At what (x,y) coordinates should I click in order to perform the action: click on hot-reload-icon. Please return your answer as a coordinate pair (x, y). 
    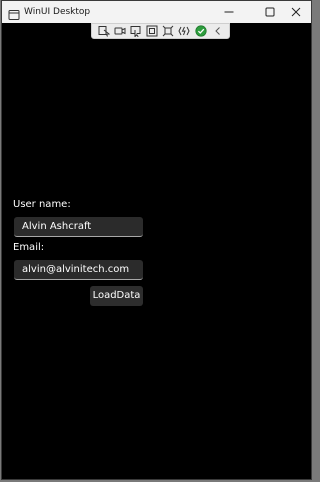
    Looking at the image, I should click on (184, 31).